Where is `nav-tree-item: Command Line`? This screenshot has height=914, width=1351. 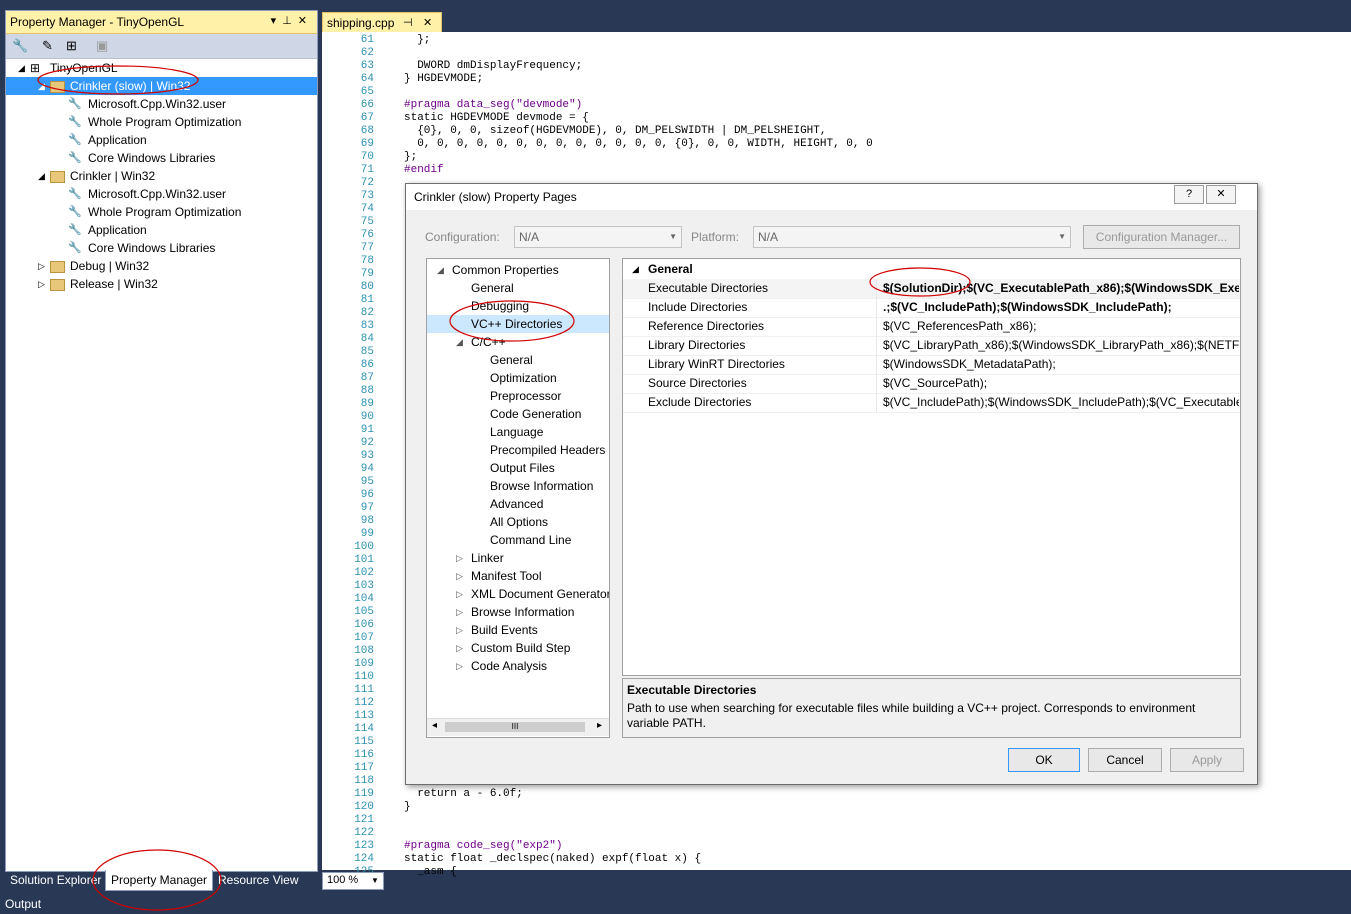 nav-tree-item: Command Line is located at coordinates (518, 540).